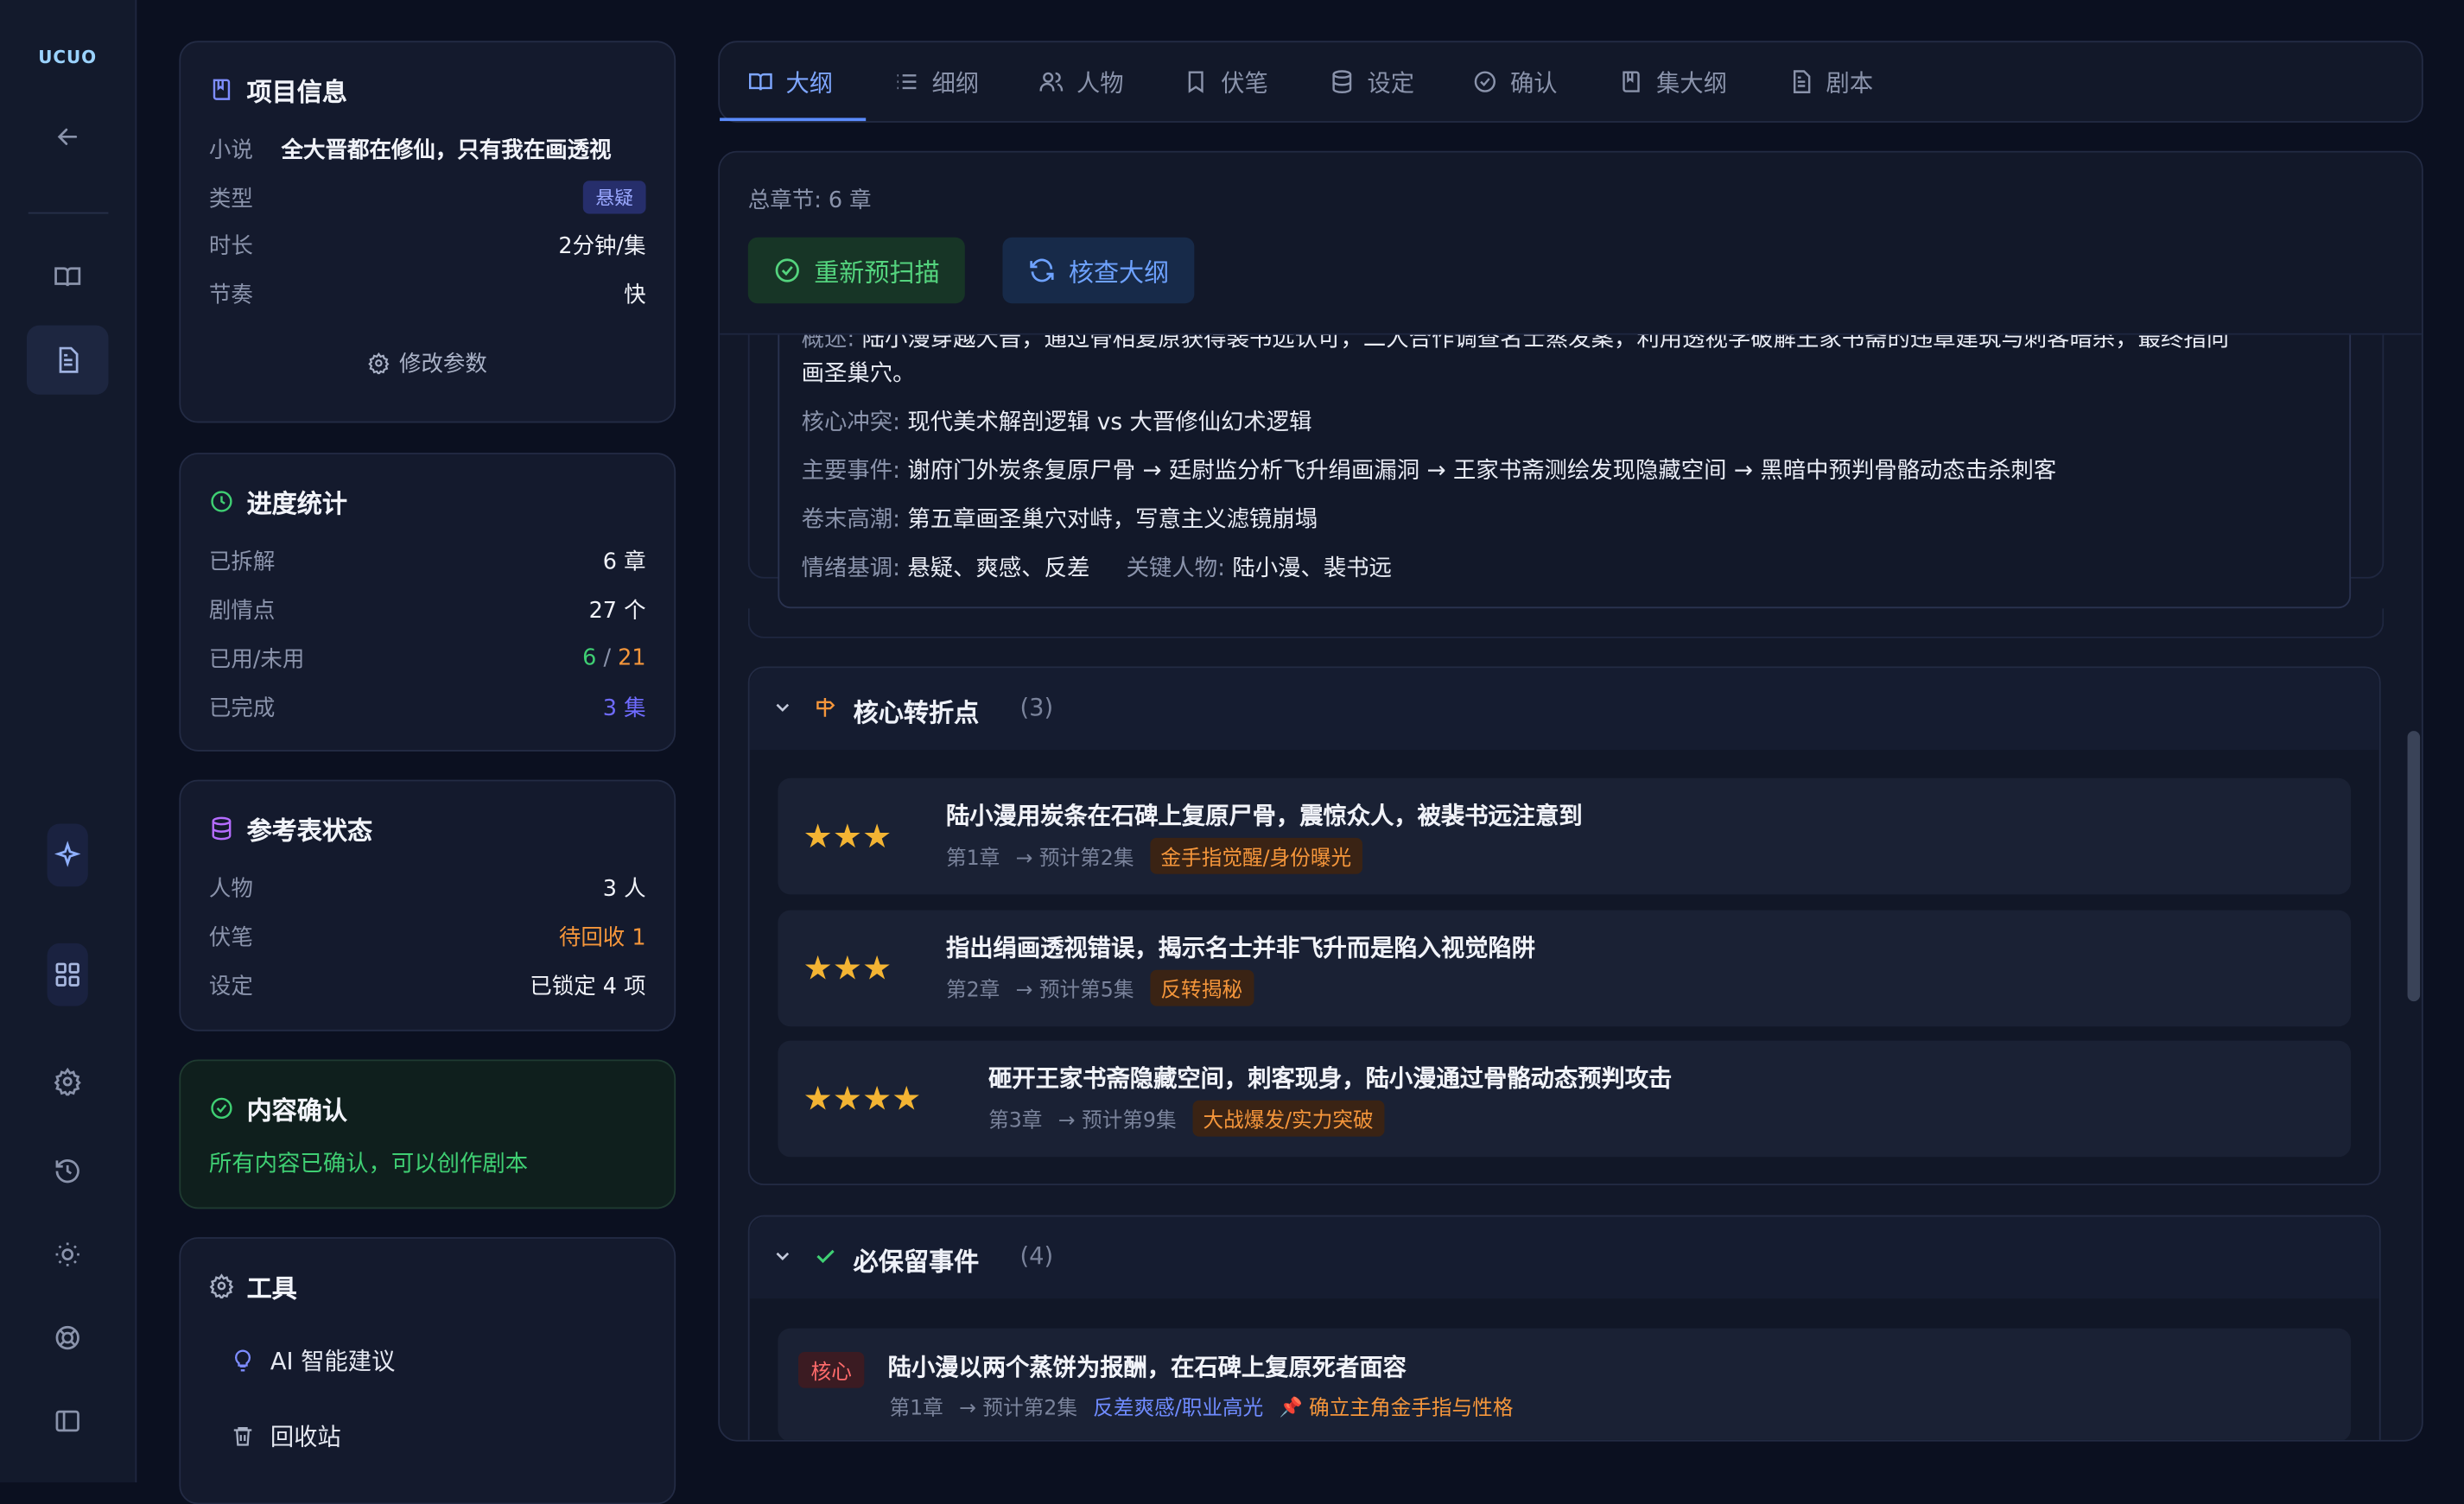  What do you see at coordinates (68, 1421) in the screenshot?
I see `sidebar-toggle-icon` at bounding box center [68, 1421].